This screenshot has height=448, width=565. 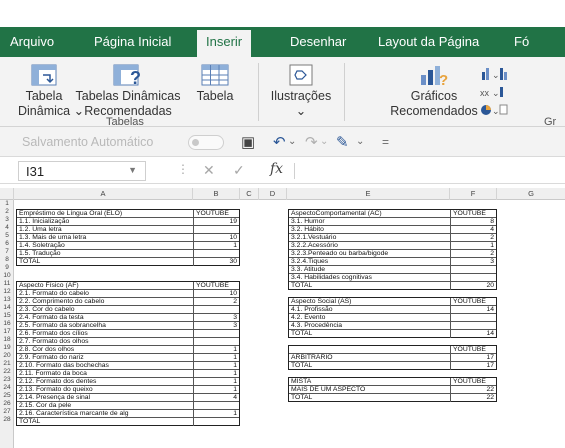 What do you see at coordinates (7, 228) in the screenshot?
I see `row-header-cell: 4` at bounding box center [7, 228].